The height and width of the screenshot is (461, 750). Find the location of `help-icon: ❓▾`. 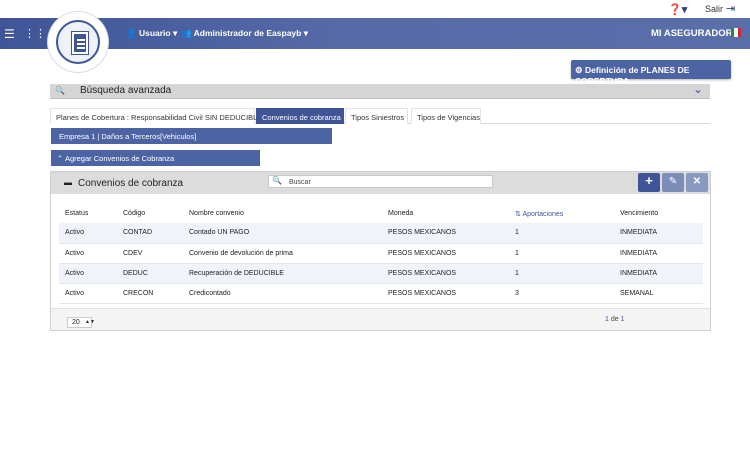

help-icon: ❓▾ is located at coordinates (677, 9).